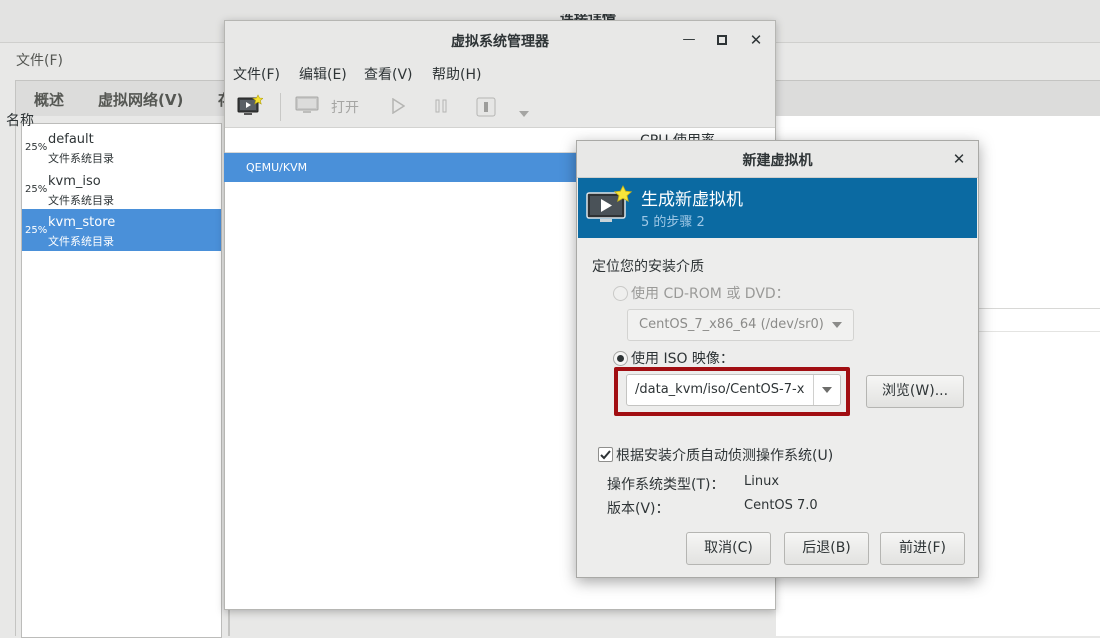 The image size is (1100, 638). What do you see at coordinates (826, 548) in the screenshot?
I see `back-button: 后退(B)` at bounding box center [826, 548].